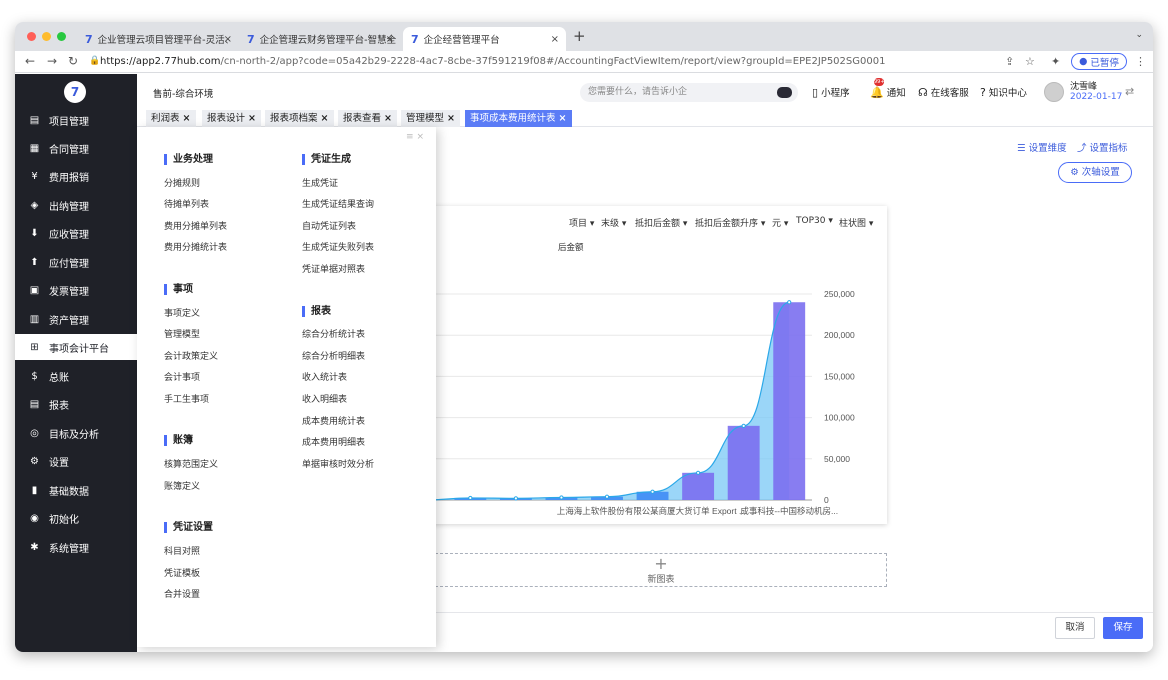 This screenshot has height=680, width=1168. I want to click on save-button: 保存, so click(1123, 628).